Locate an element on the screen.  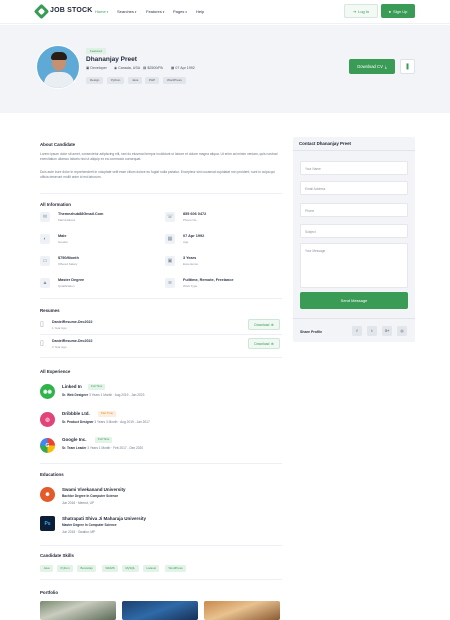
candidate-name: Dhananjay Preet is located at coordinates (111, 59).